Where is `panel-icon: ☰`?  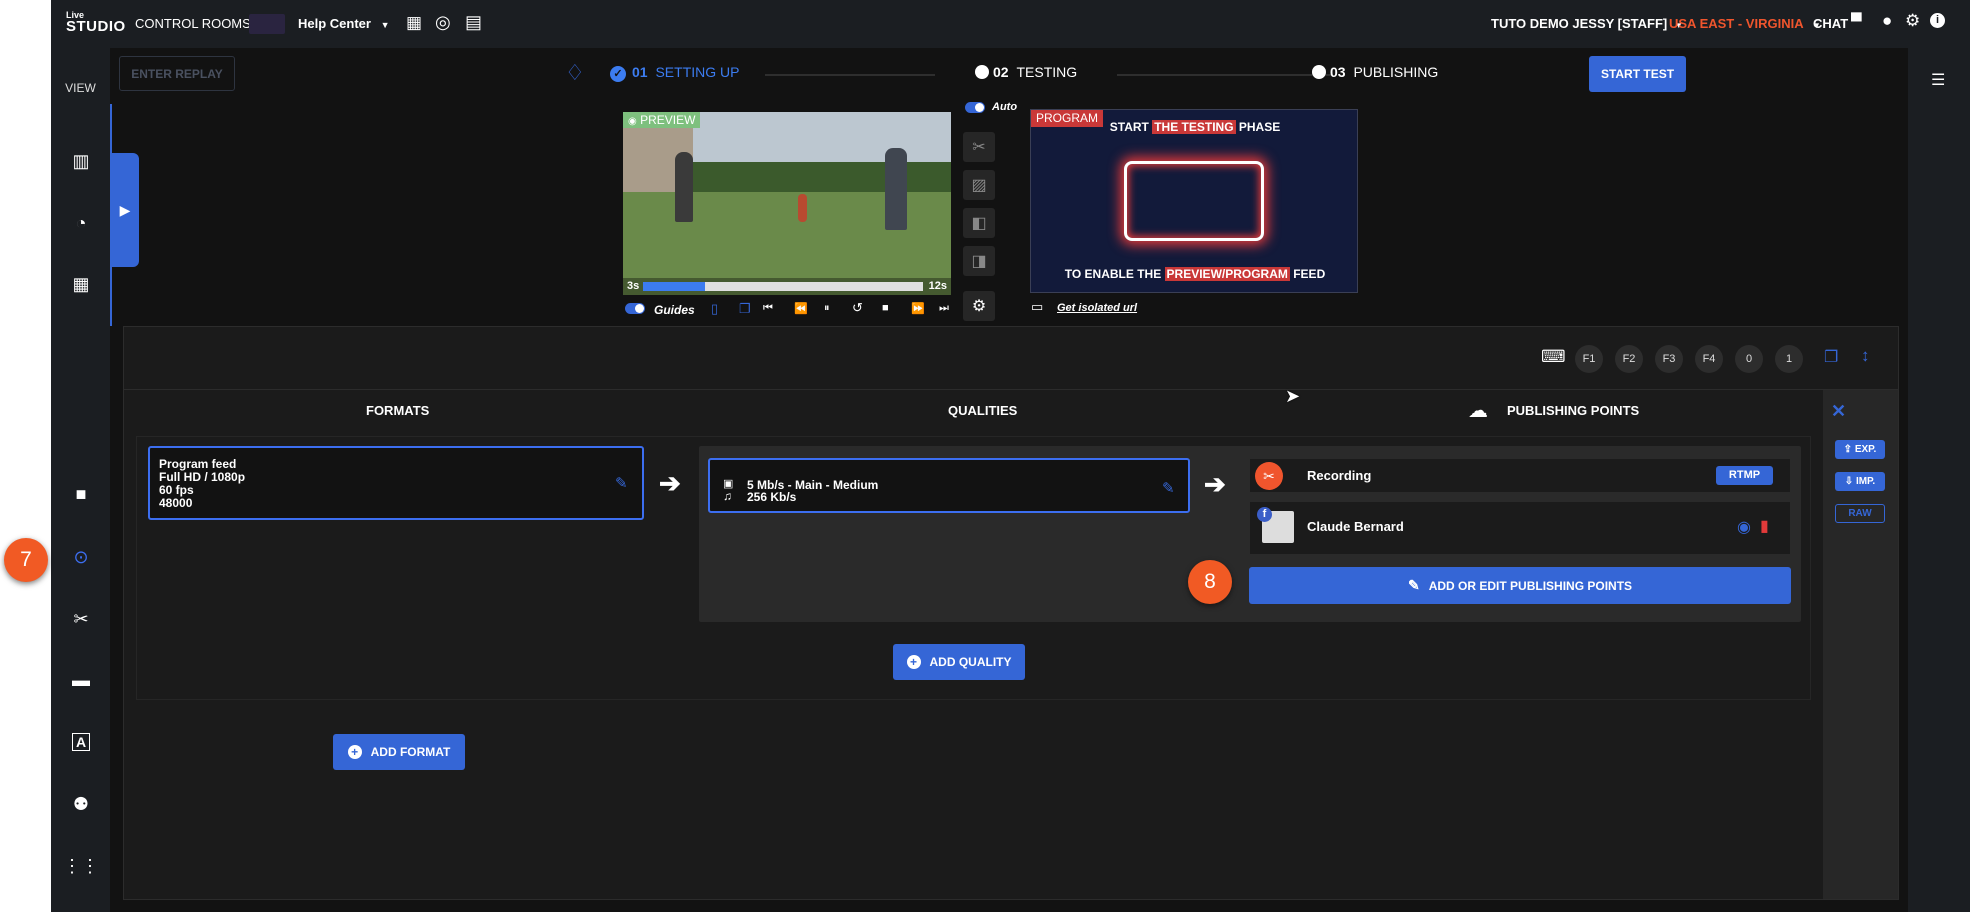
panel-icon: ☰ is located at coordinates (1938, 80).